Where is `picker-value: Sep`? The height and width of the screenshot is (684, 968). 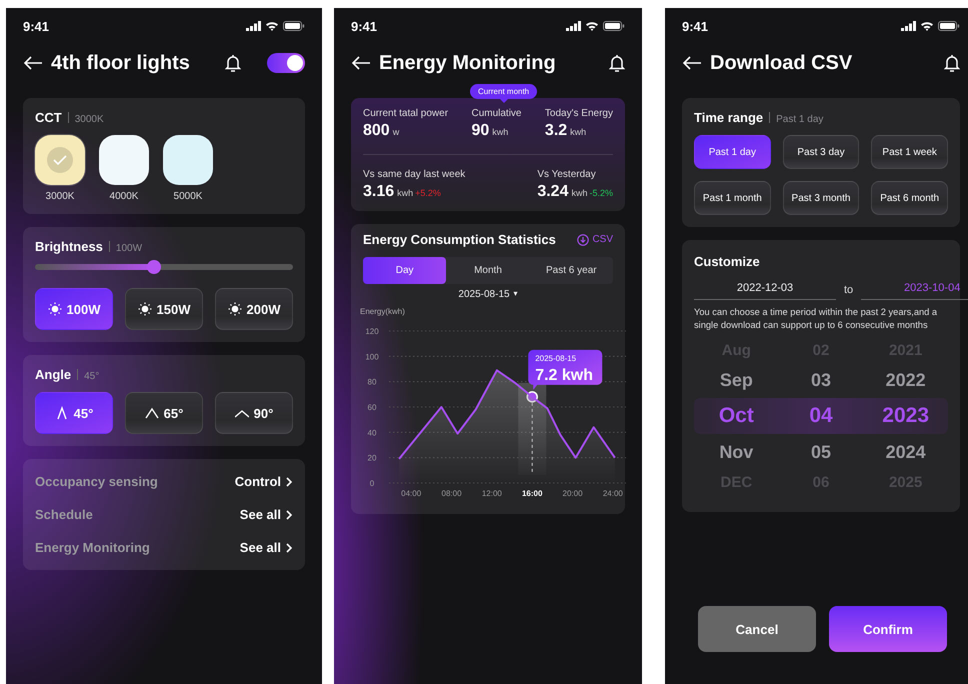 picker-value: Sep is located at coordinates (736, 380).